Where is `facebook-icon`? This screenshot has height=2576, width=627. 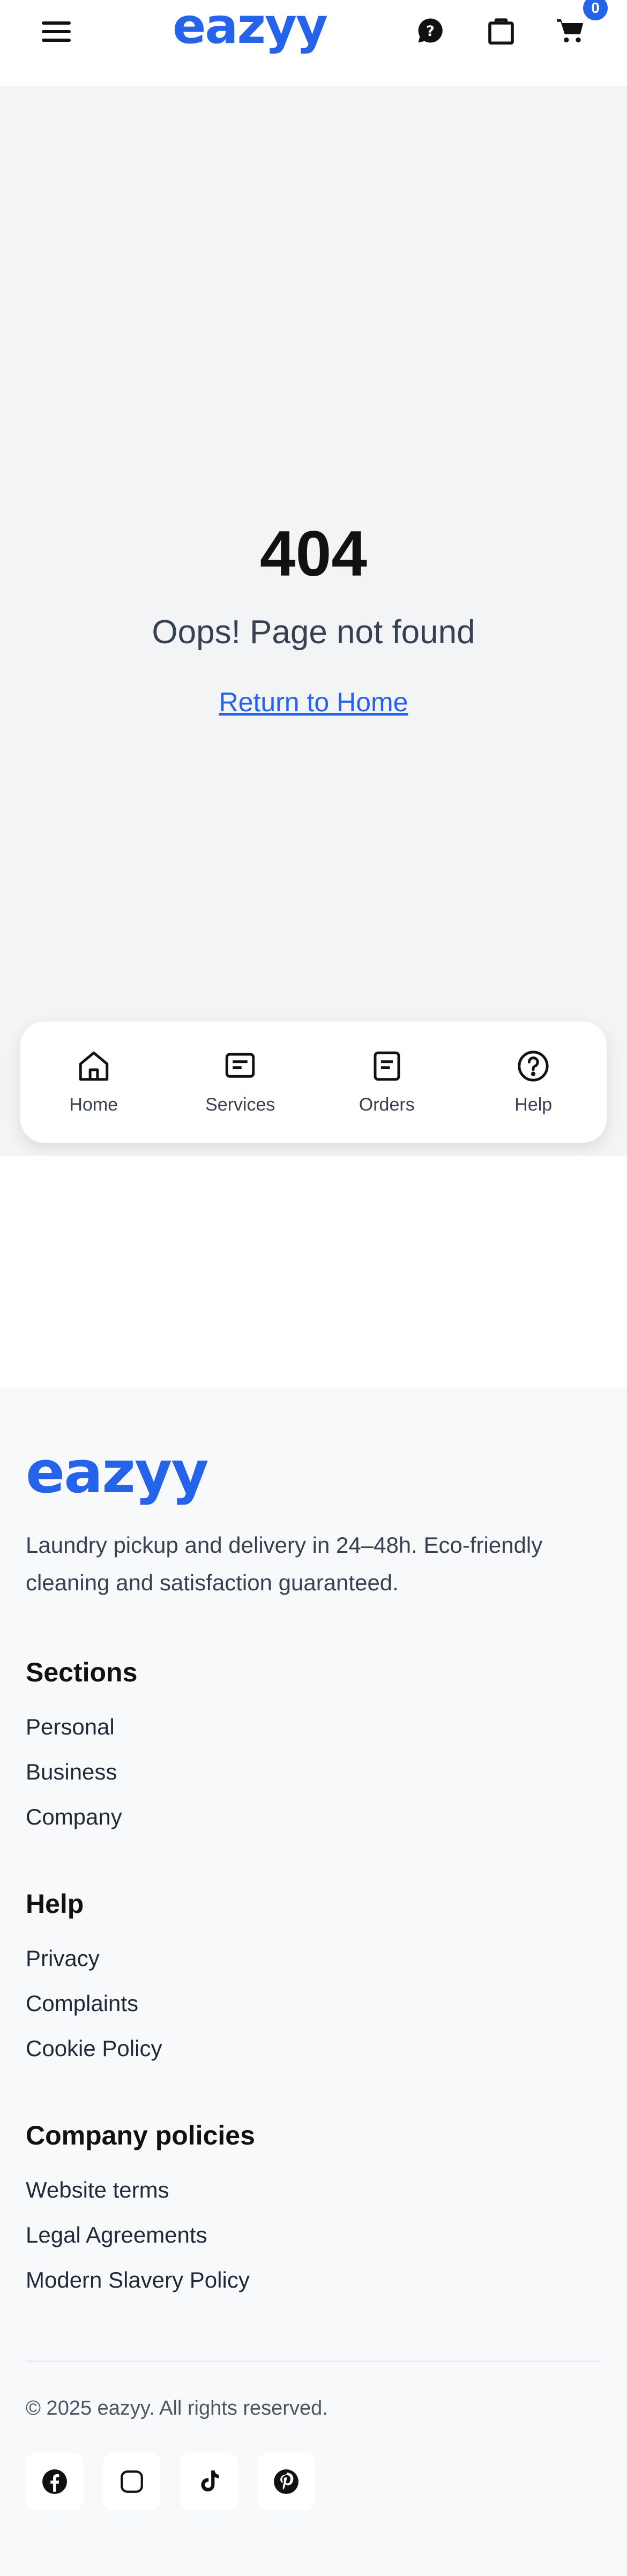
facebook-icon is located at coordinates (55, 2482).